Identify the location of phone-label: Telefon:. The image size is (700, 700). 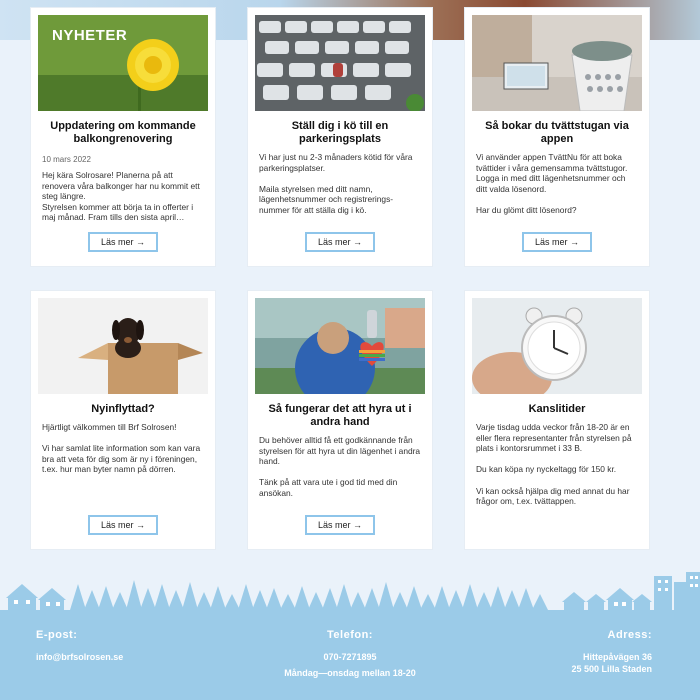
(350, 635).